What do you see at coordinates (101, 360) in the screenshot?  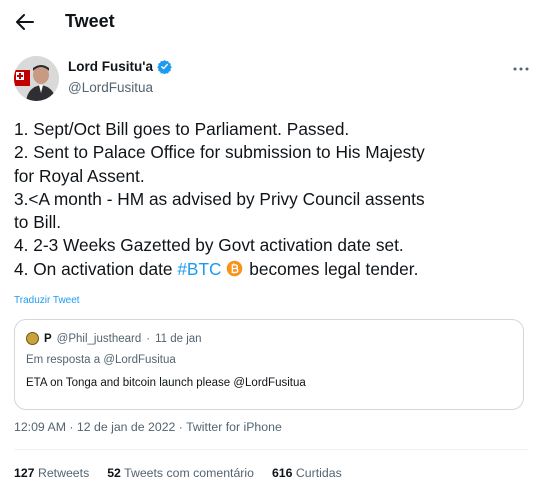 I see `quoted-reply-to: Em resposta a @LordFusitua` at bounding box center [101, 360].